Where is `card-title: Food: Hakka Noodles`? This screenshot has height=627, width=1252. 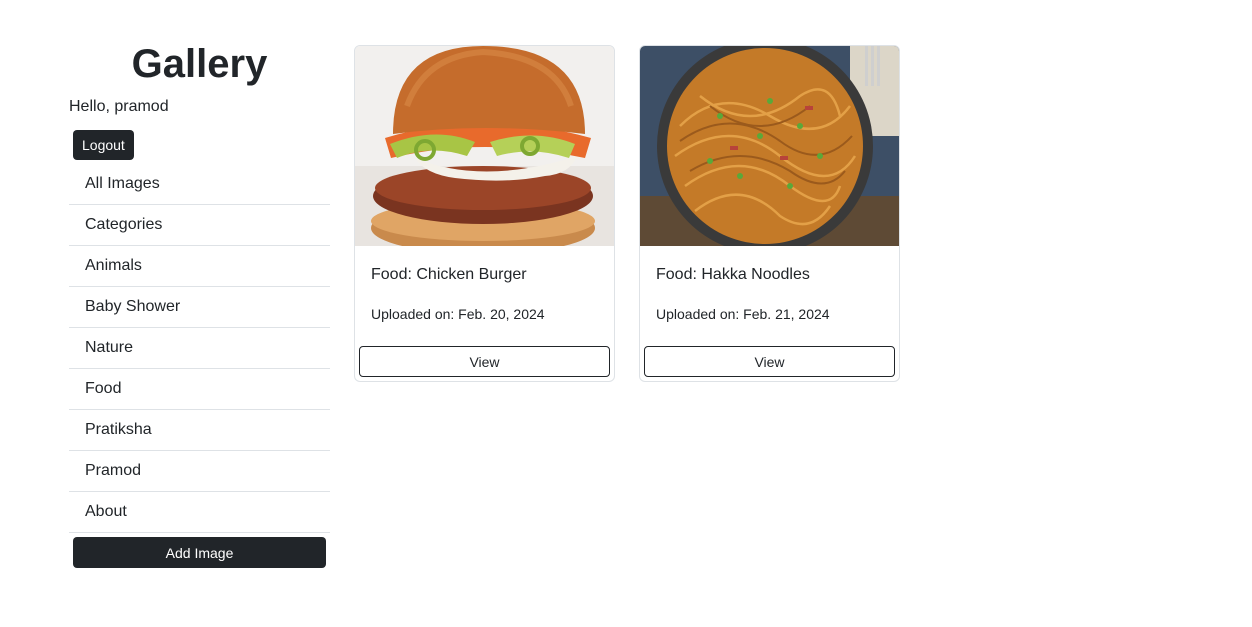 card-title: Food: Hakka Noodles is located at coordinates (733, 274).